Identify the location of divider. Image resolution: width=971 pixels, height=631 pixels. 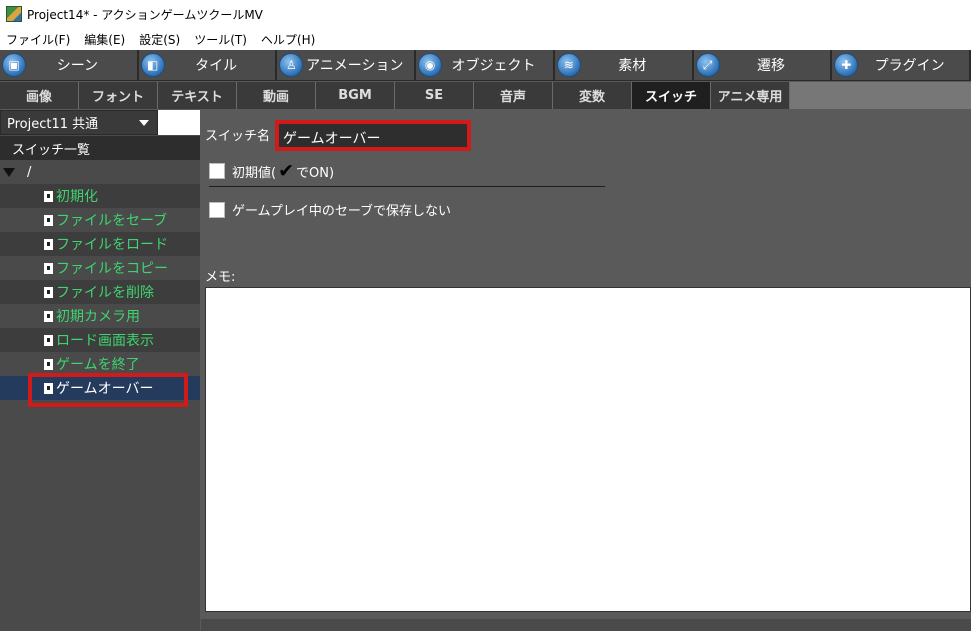
(407, 186).